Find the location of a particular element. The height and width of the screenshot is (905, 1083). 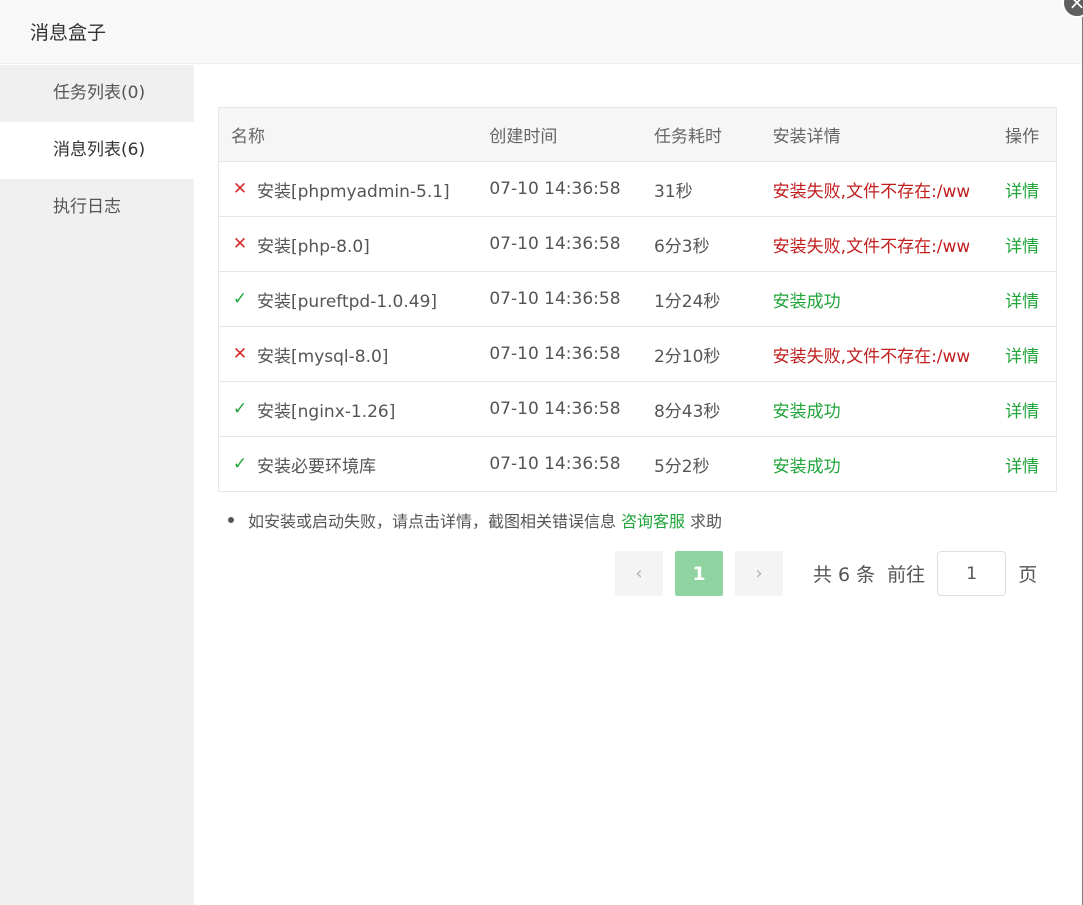

task-name: 安装[nginx-1.26] is located at coordinates (326, 411).